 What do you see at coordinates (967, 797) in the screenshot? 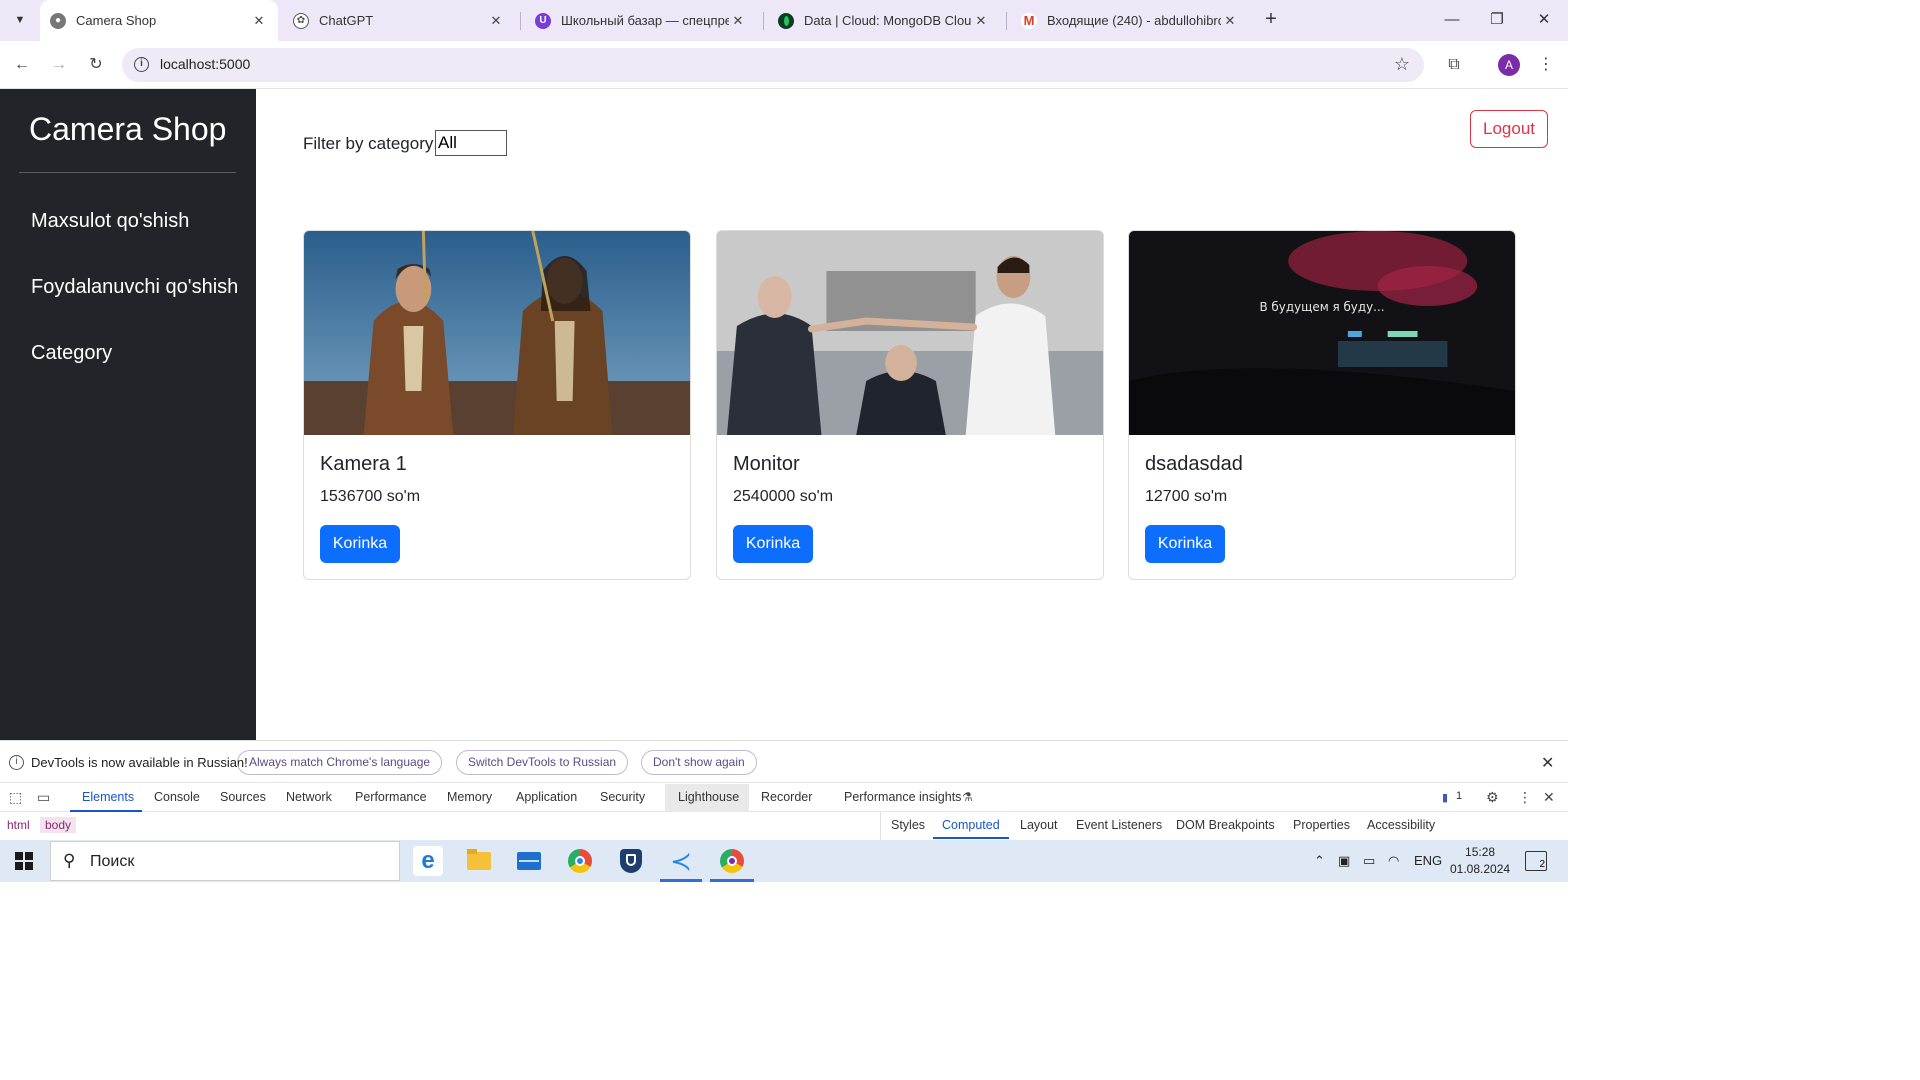
I see `flask-icon: ⚗` at bounding box center [967, 797].